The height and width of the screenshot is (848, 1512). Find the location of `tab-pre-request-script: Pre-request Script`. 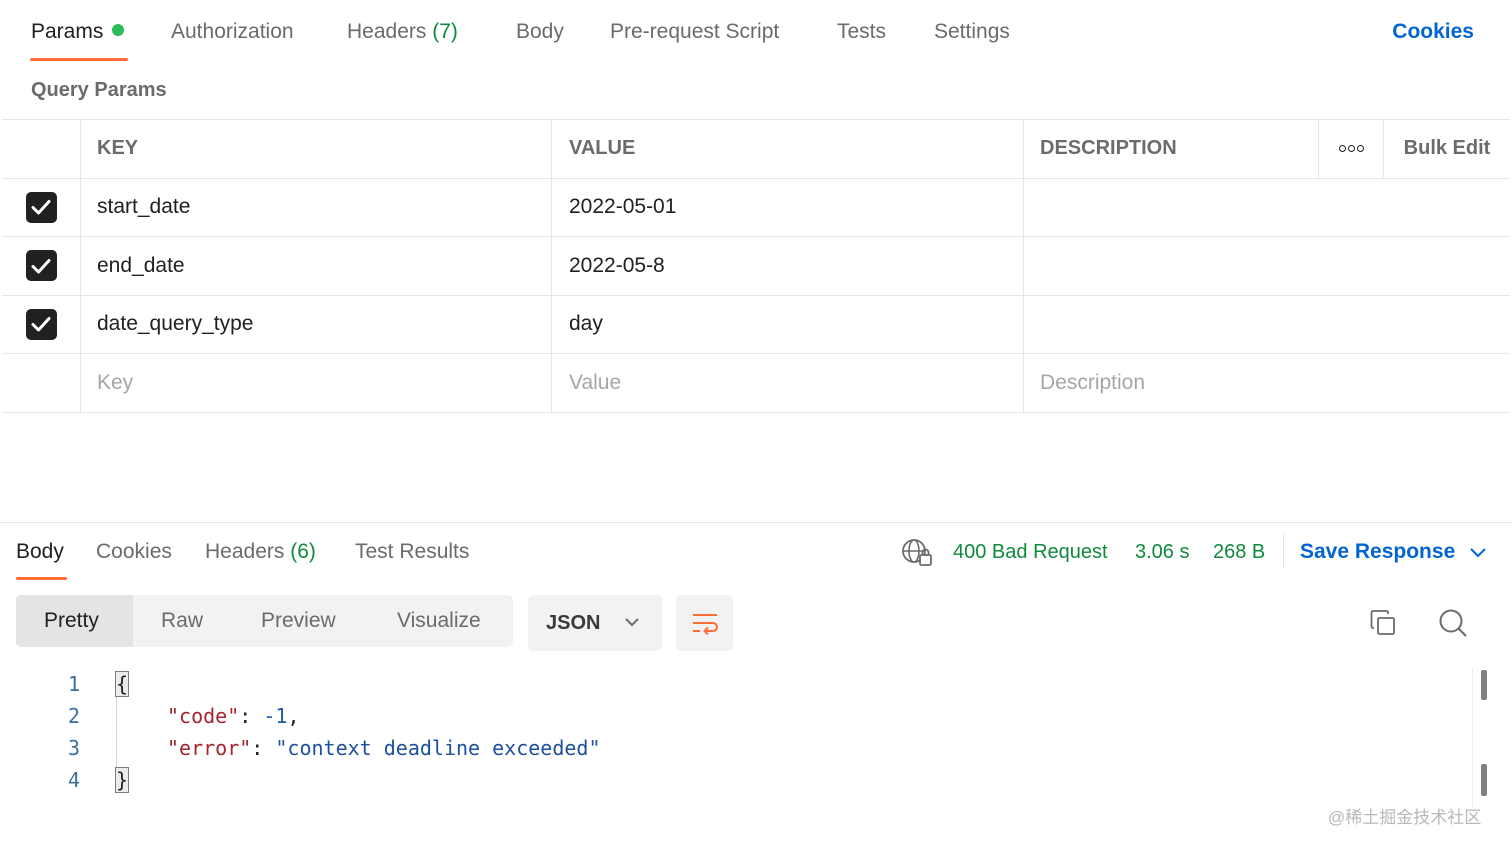

tab-pre-request-script: Pre-request Script is located at coordinates (694, 32).